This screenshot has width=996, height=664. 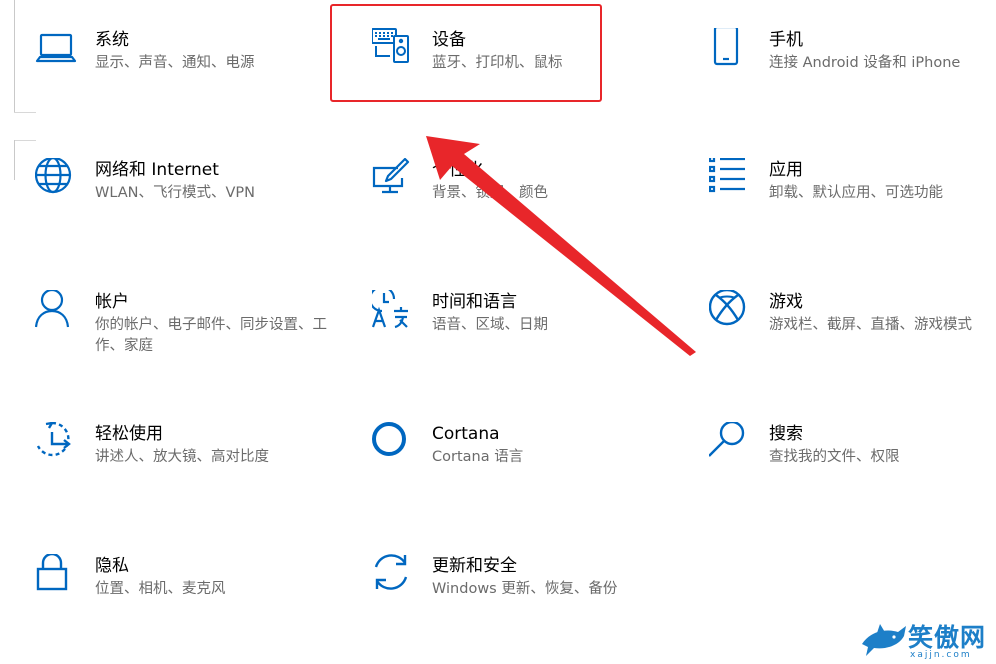 What do you see at coordinates (112, 302) in the screenshot?
I see `tile-title: 帐户` at bounding box center [112, 302].